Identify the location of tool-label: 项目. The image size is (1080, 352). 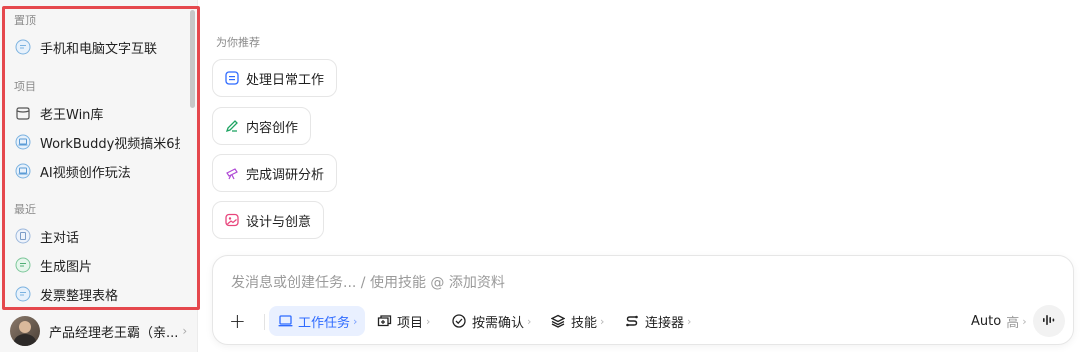
(410, 323).